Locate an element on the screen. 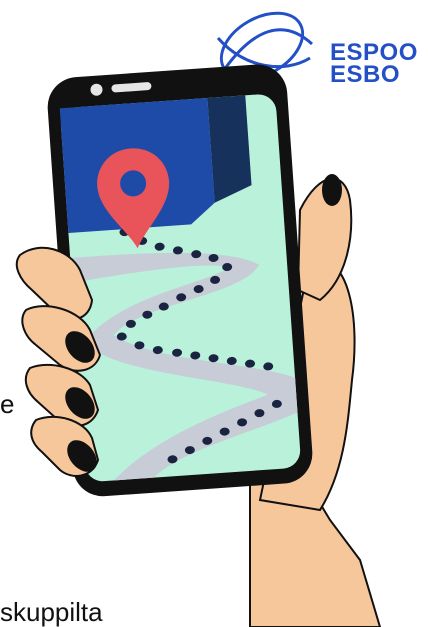  thumb-nail is located at coordinates (332, 190).